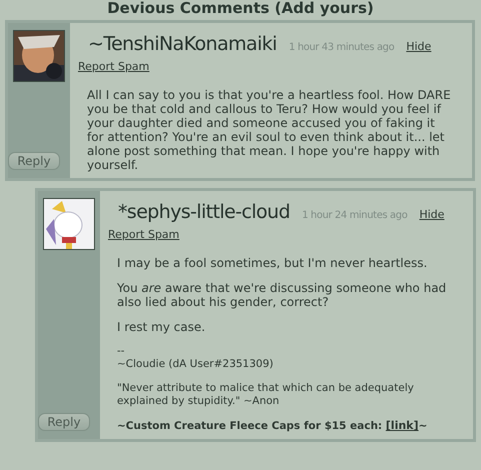  What do you see at coordinates (355, 215) in the screenshot?
I see `timestamp: 1 hour 24 minutes ago` at bounding box center [355, 215].